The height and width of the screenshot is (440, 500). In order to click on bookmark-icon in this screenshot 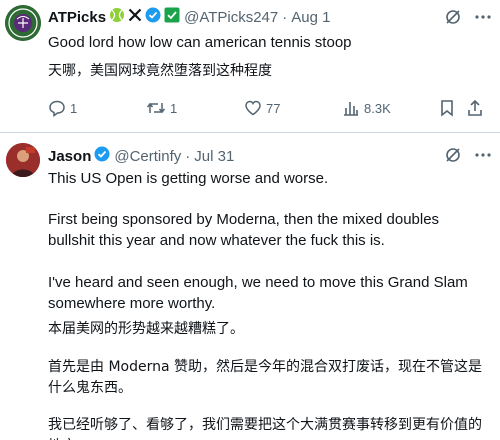, I will do `click(447, 108)`.